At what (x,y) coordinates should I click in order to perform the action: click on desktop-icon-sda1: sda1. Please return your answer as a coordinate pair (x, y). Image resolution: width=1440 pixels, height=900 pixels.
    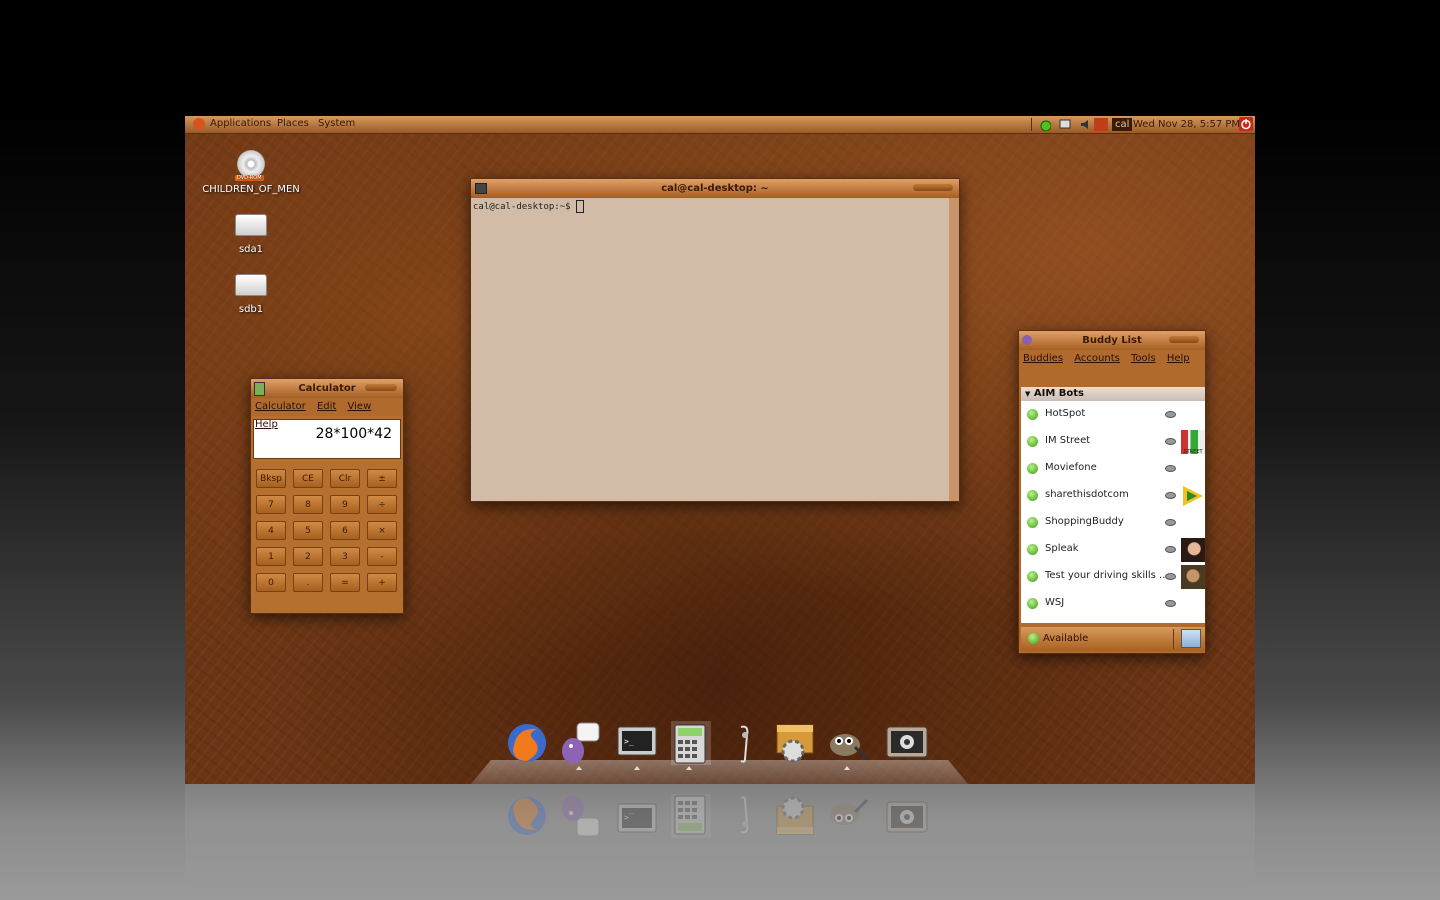
    Looking at the image, I should click on (251, 234).